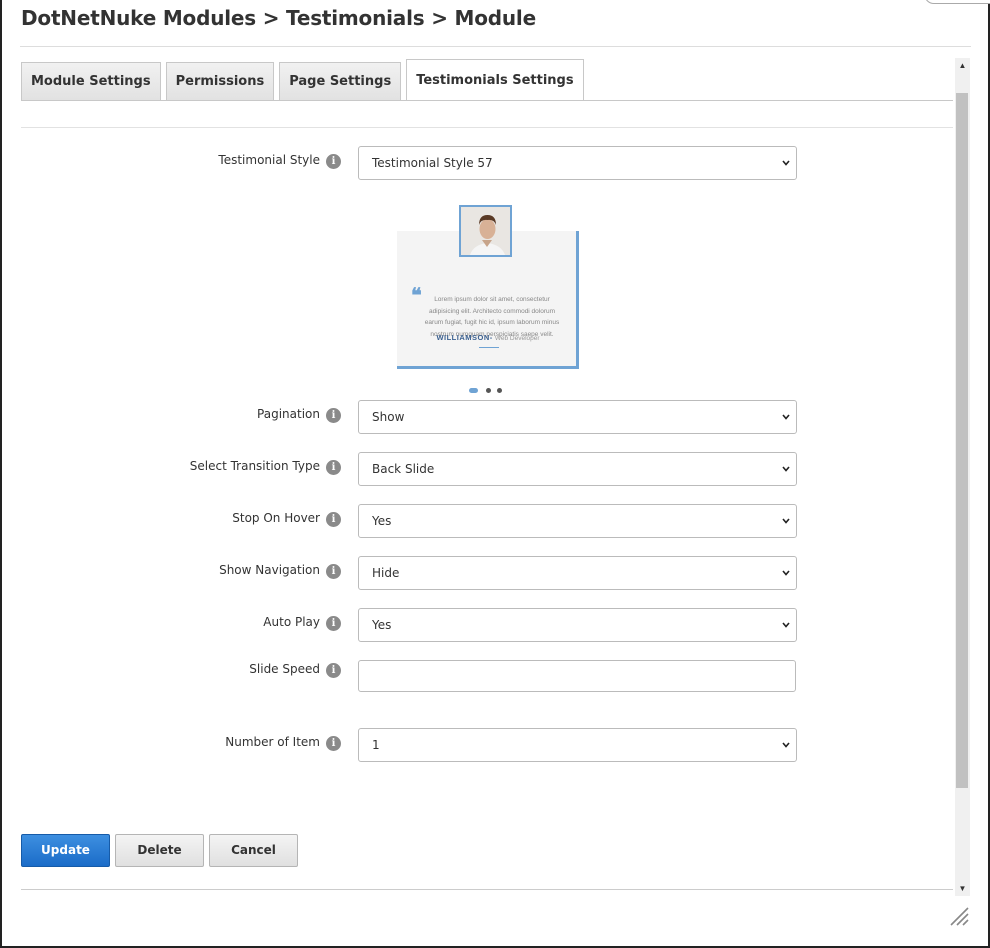 The width and height of the screenshot is (990, 948). I want to click on update-button: Update, so click(65, 850).